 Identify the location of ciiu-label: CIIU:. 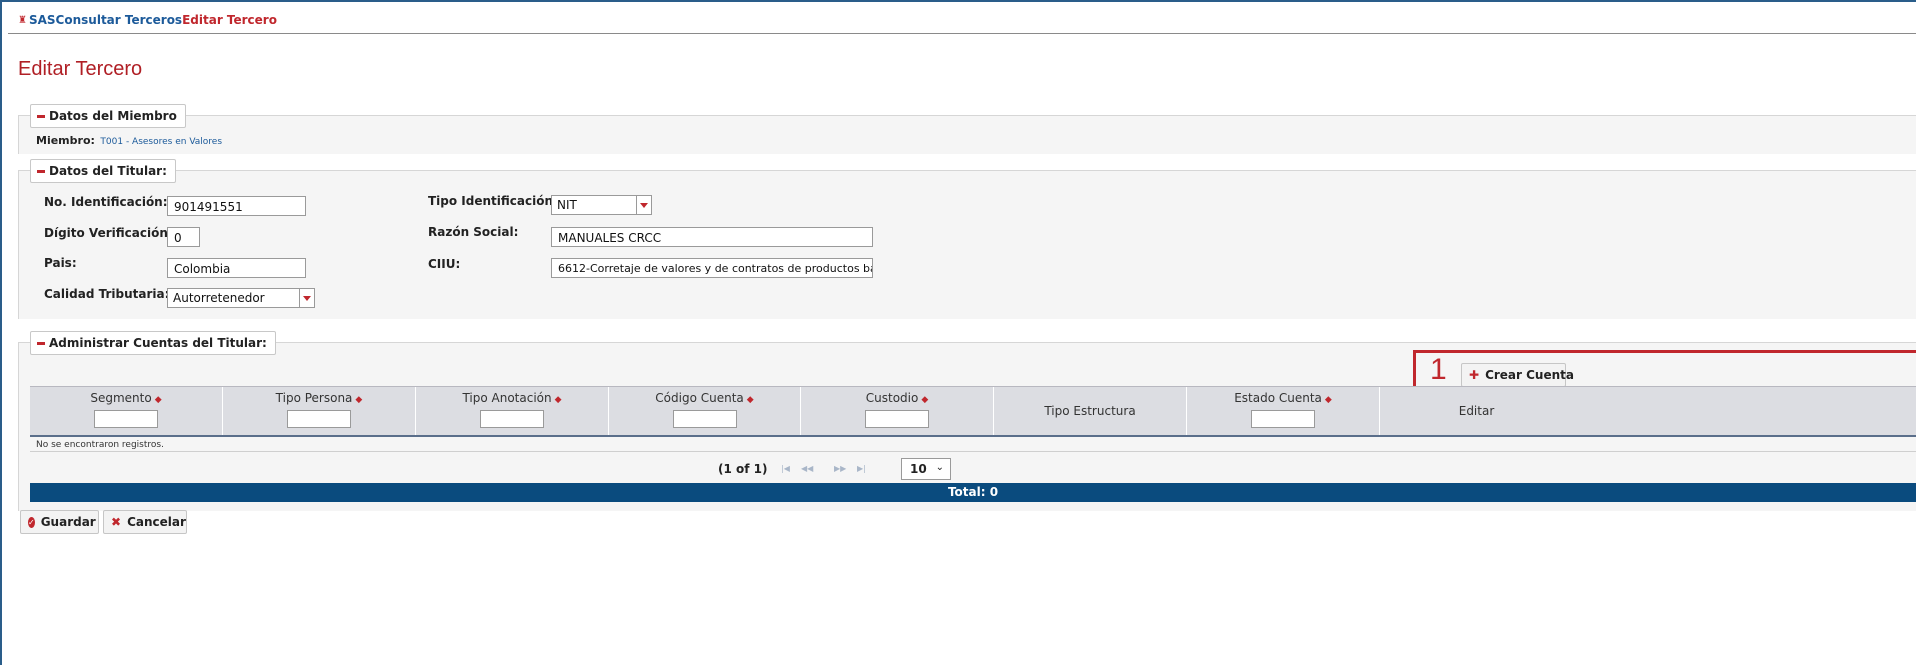
(444, 264).